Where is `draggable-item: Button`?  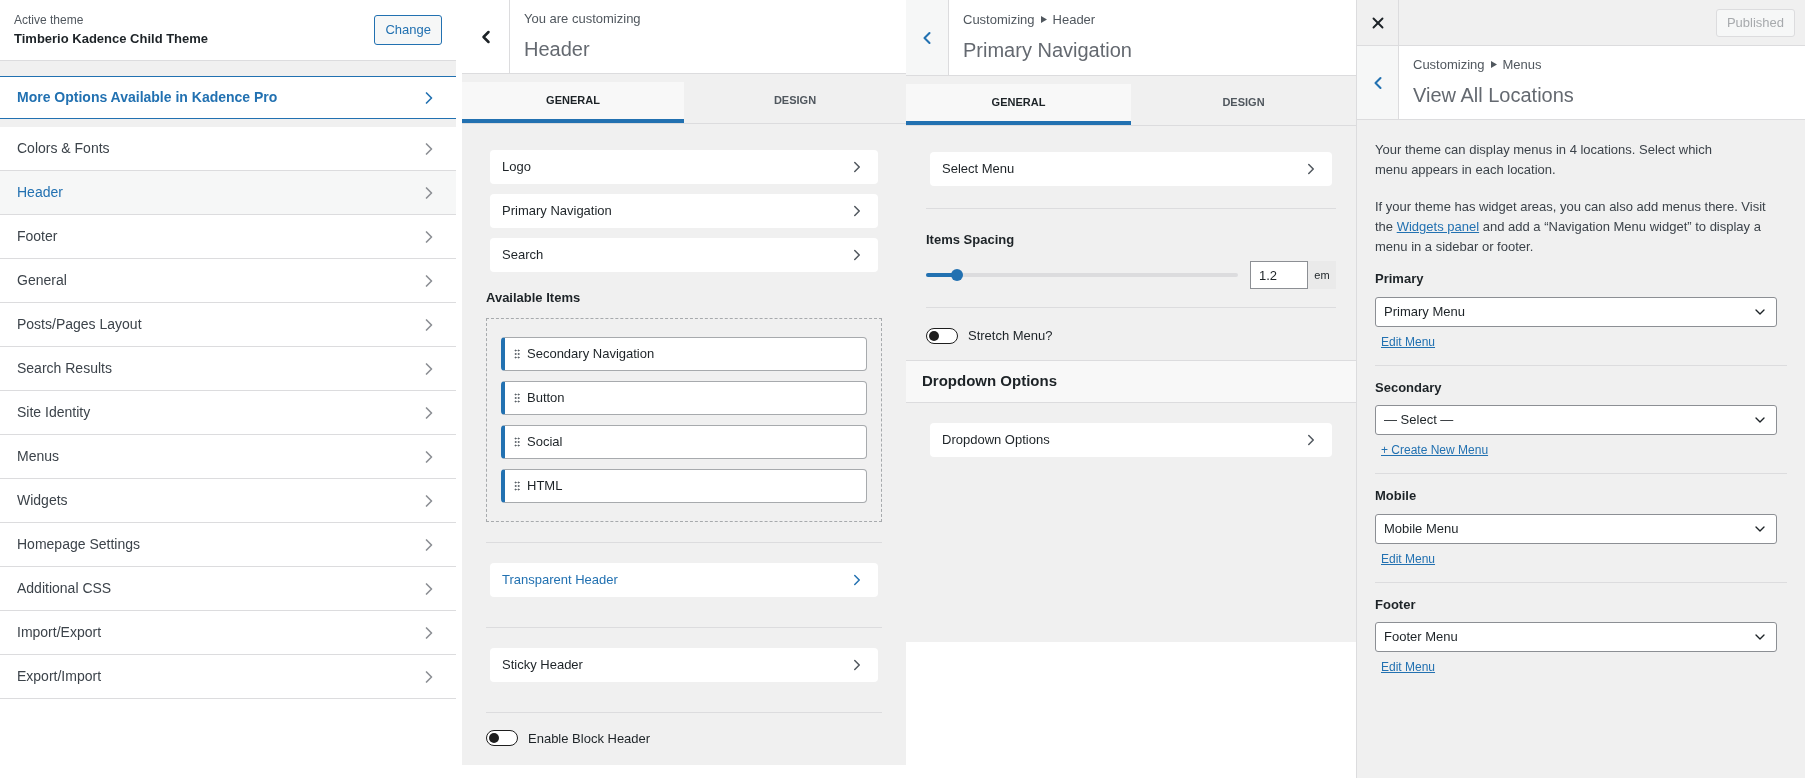 draggable-item: Button is located at coordinates (684, 397).